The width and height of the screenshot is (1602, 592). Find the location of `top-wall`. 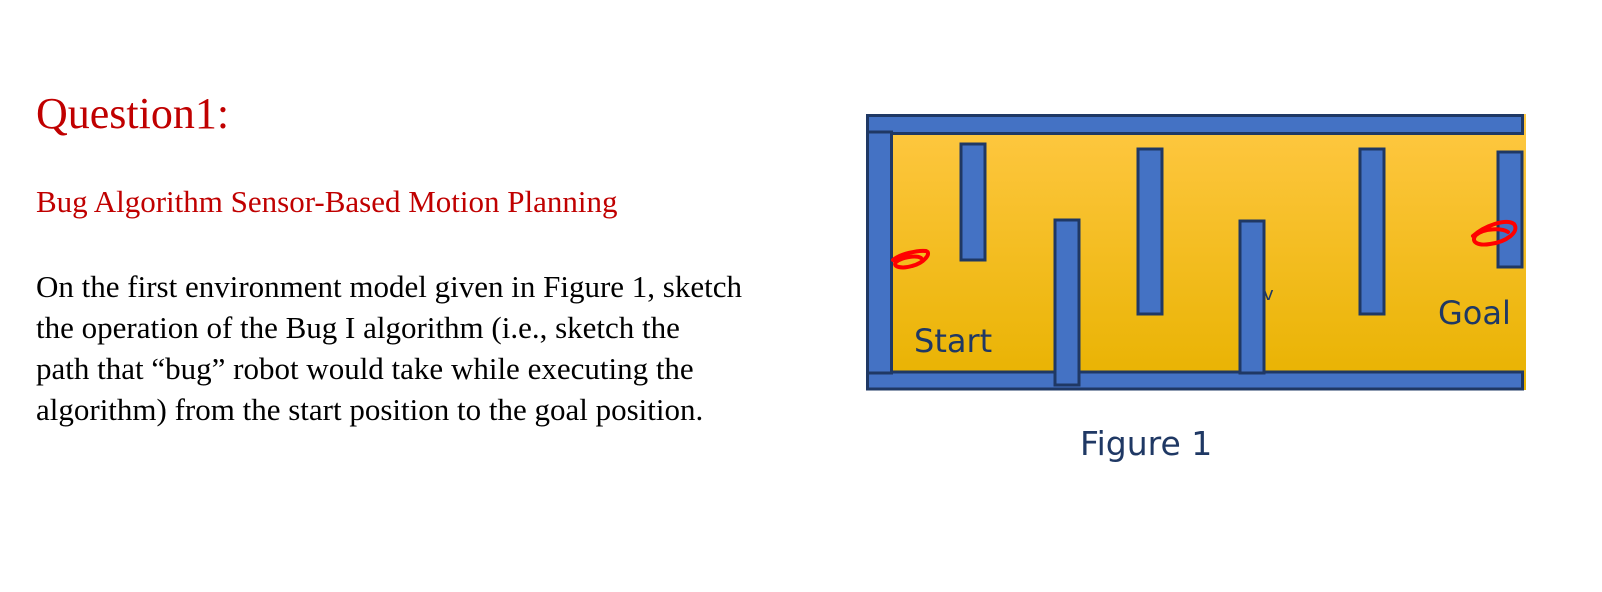

top-wall is located at coordinates (1195, 124).